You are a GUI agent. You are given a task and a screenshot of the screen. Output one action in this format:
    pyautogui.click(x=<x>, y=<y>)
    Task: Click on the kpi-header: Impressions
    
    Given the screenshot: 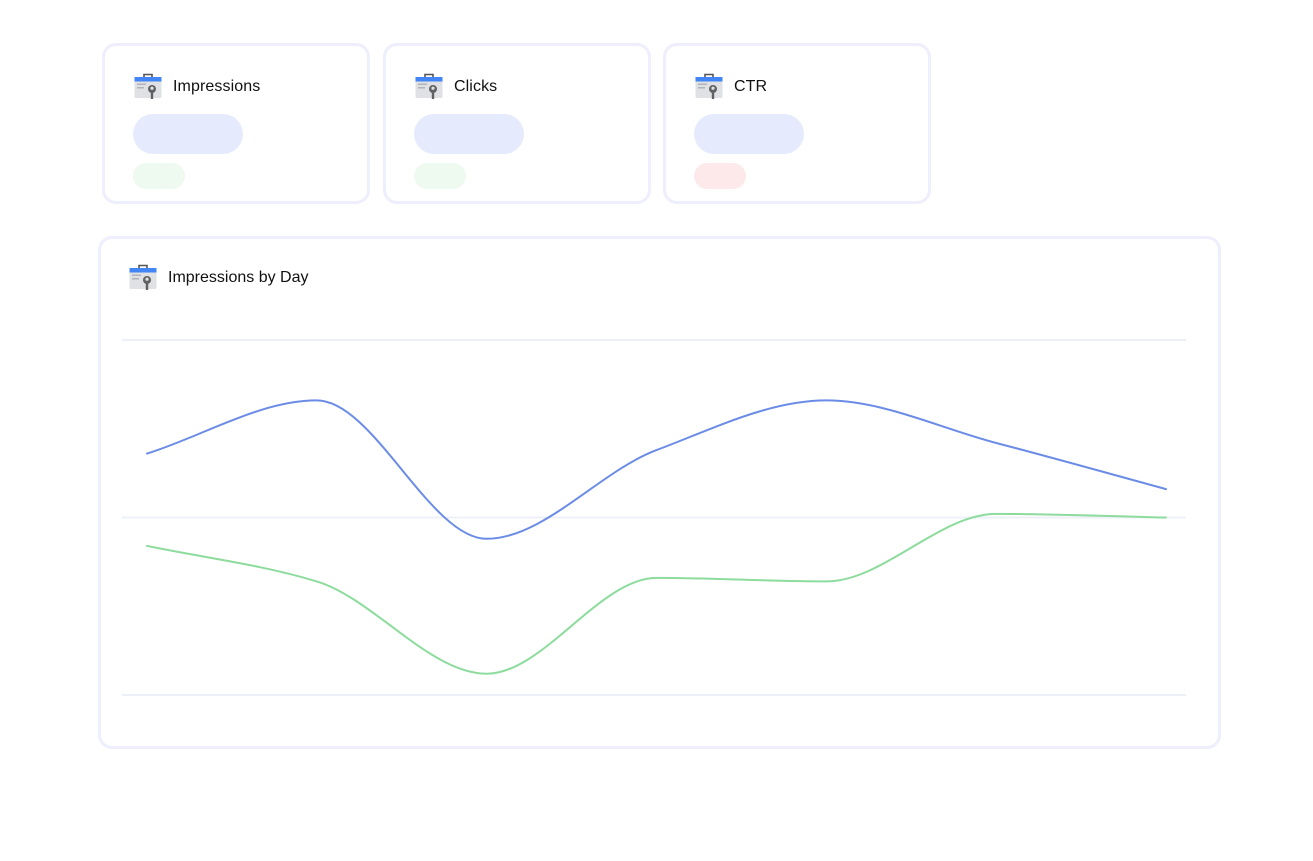 What is the action you would take?
    pyautogui.click(x=196, y=87)
    